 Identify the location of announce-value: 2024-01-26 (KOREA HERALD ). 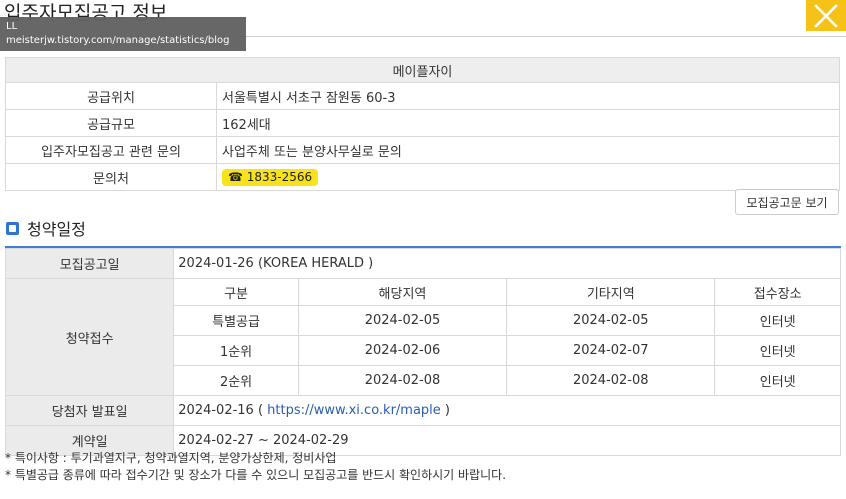
(507, 263).